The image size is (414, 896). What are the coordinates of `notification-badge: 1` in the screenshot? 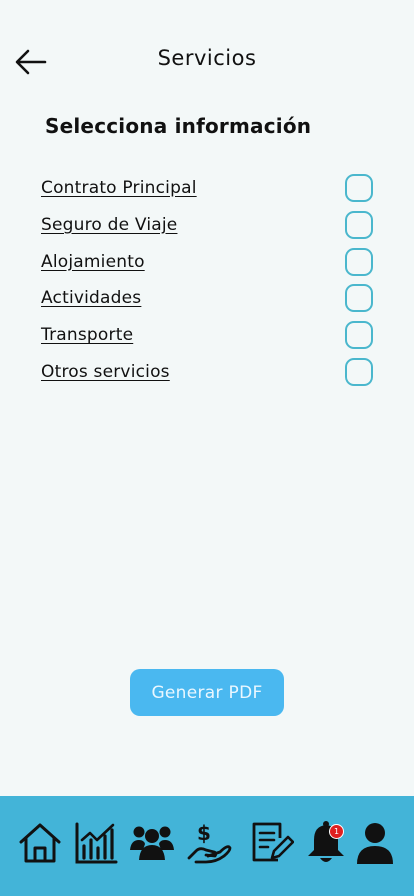 It's located at (336, 831).